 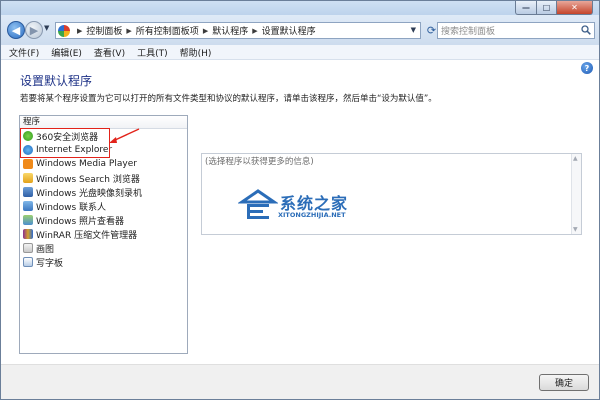 I want to click on search-input: 搜索控制面板, so click(x=516, y=30).